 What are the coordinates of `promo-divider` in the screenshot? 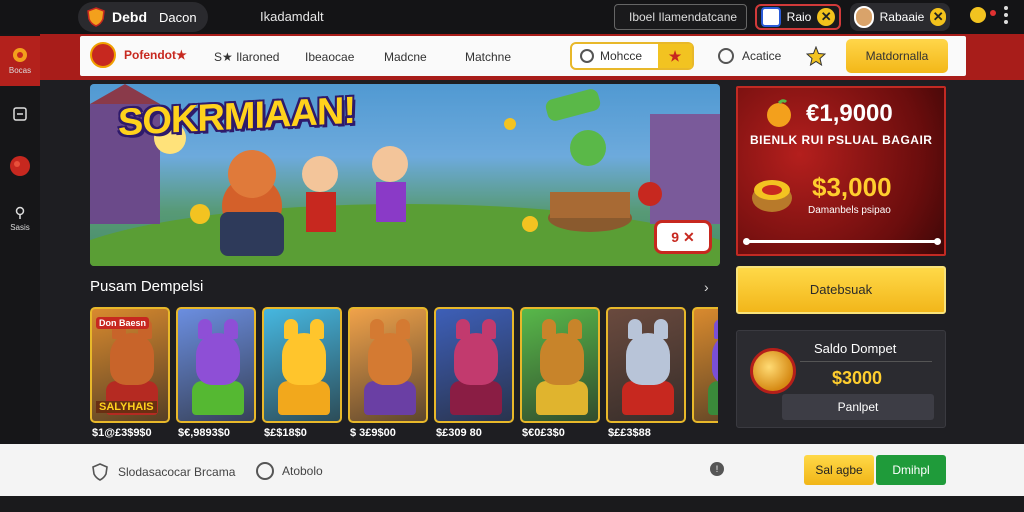 It's located at (842, 241).